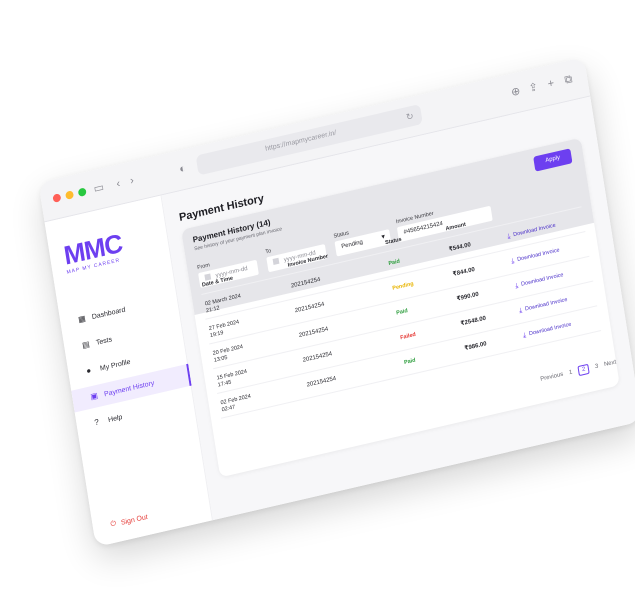  I want to click on privacy-icon: ◐, so click(183, 168).